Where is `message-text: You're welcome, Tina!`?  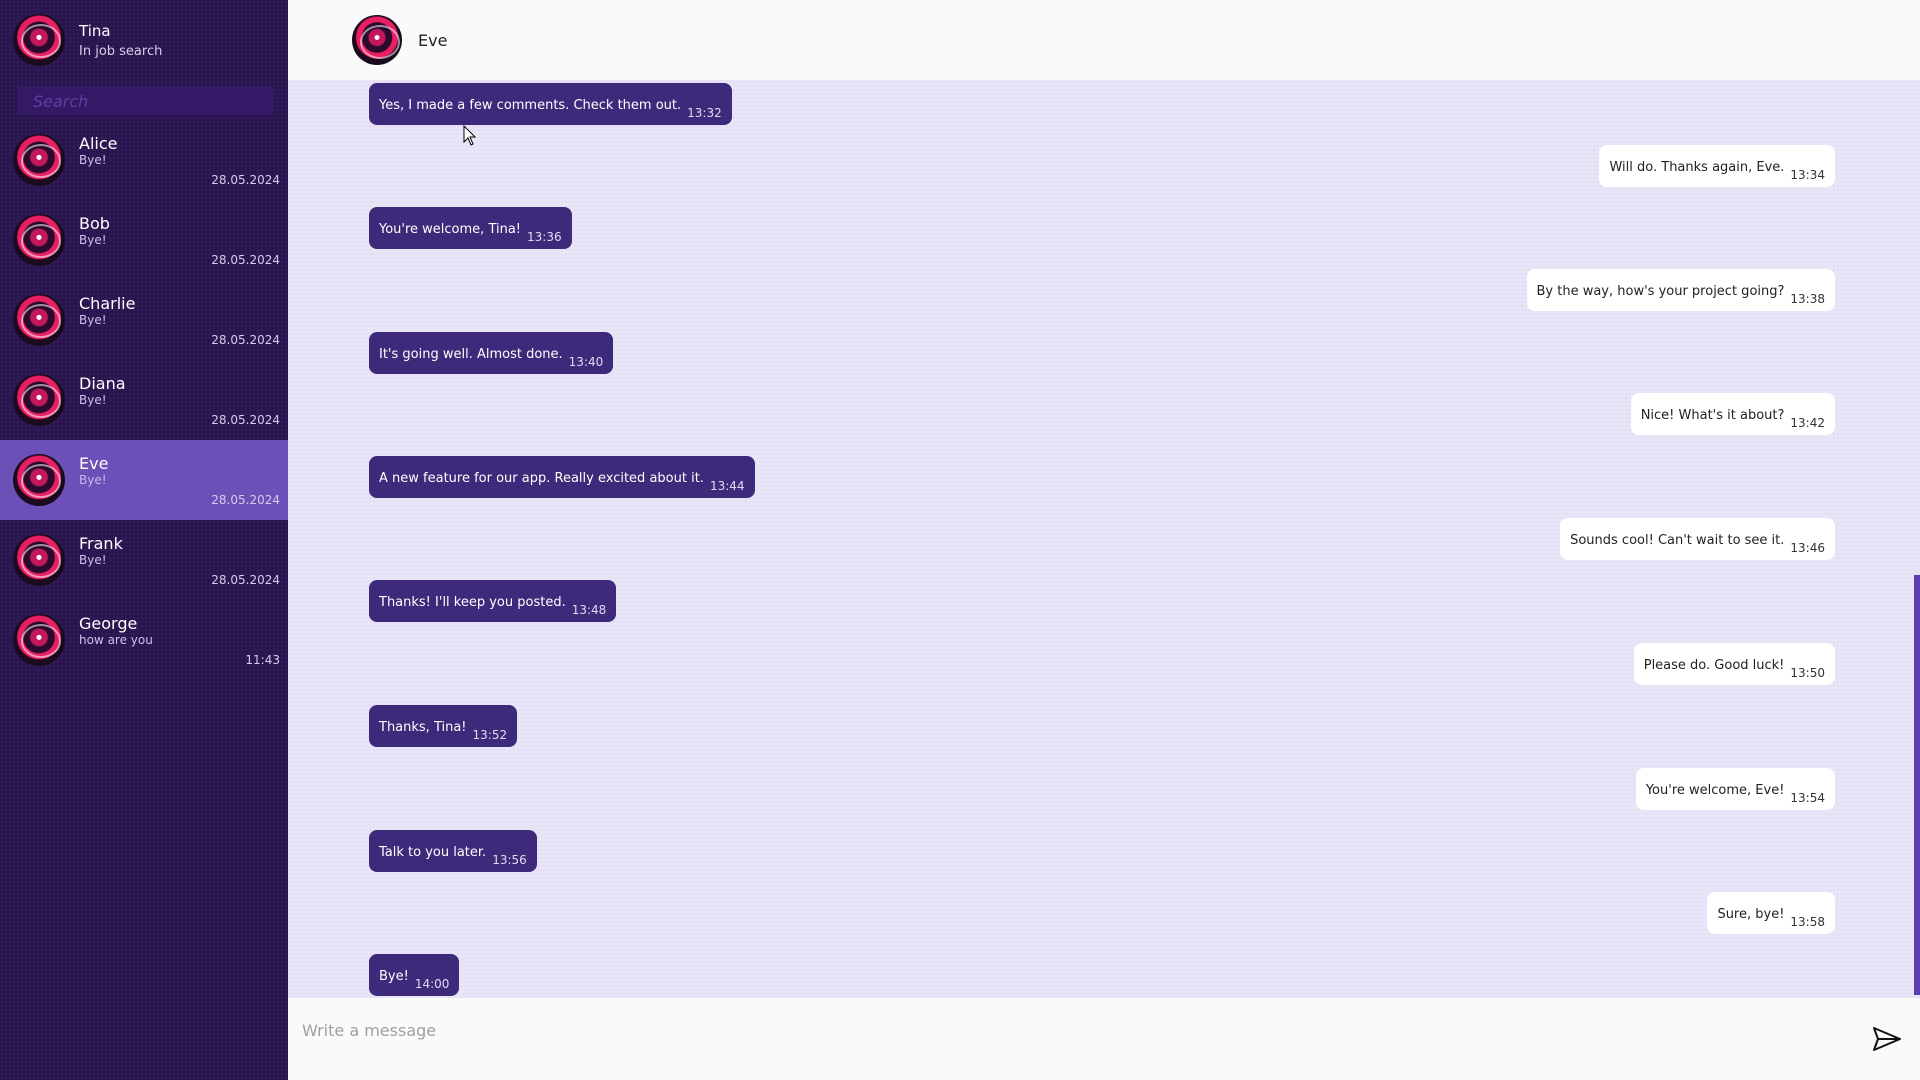
message-text: You're welcome, Tina! is located at coordinates (450, 229).